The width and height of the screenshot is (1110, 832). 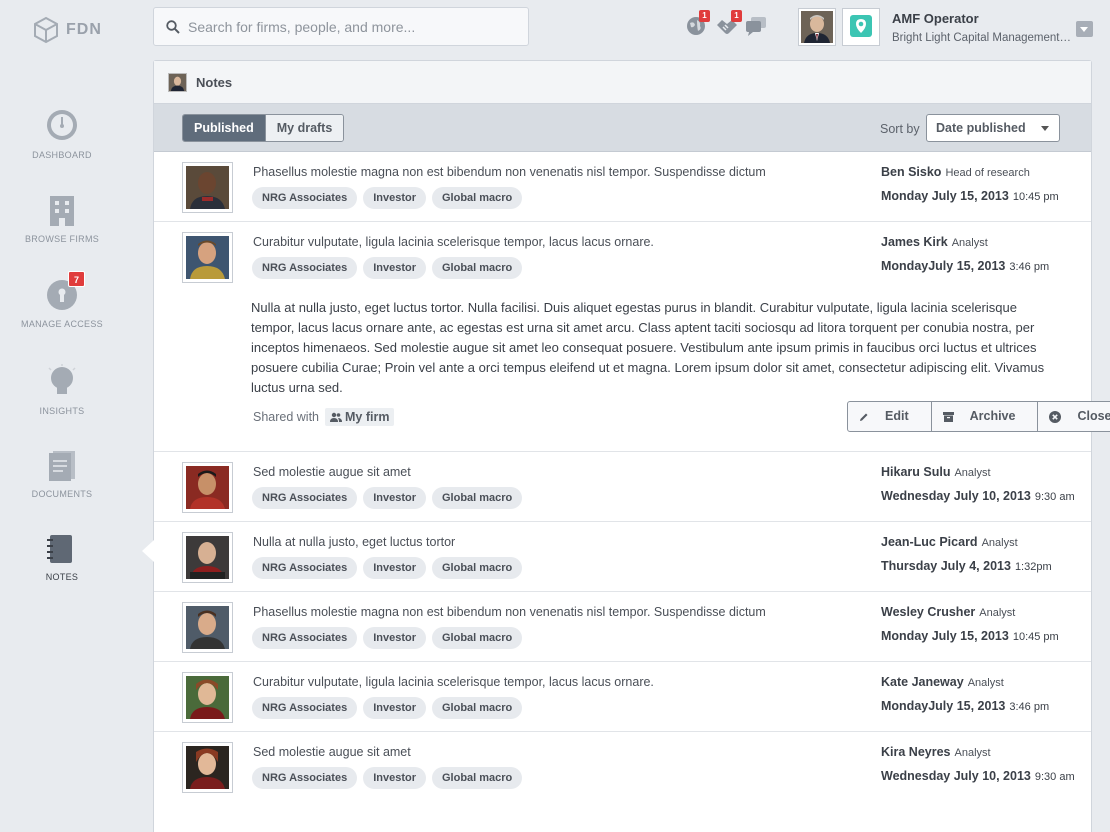 What do you see at coordinates (861, 27) in the screenshot?
I see `firm-logo` at bounding box center [861, 27].